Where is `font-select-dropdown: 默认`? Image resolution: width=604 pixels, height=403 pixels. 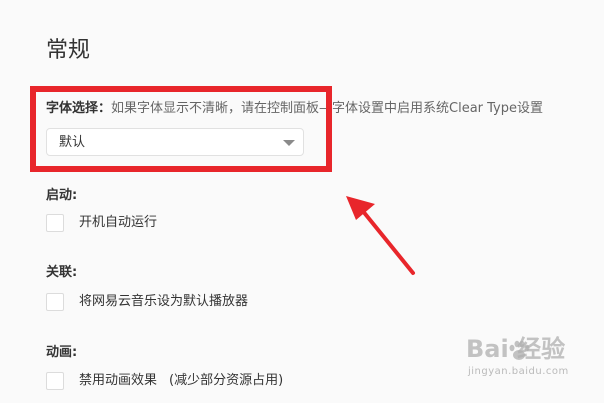
font-select-dropdown: 默认 is located at coordinates (175, 142).